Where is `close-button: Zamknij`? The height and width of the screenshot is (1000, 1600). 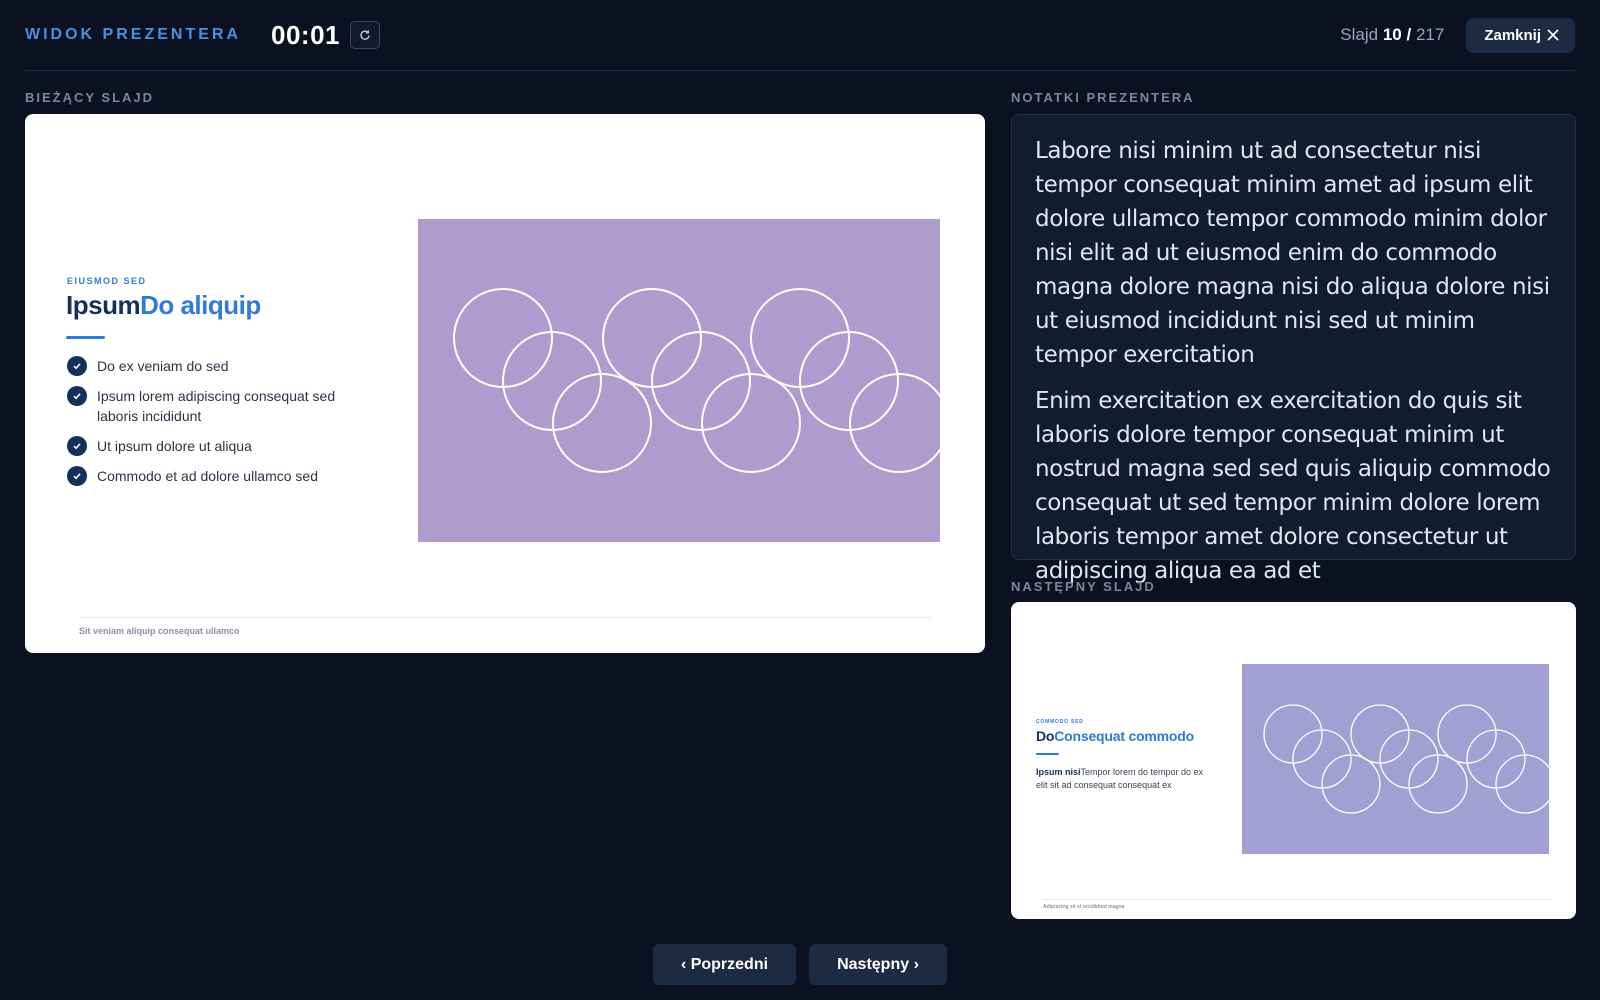 close-button: Zamknij is located at coordinates (1520, 35).